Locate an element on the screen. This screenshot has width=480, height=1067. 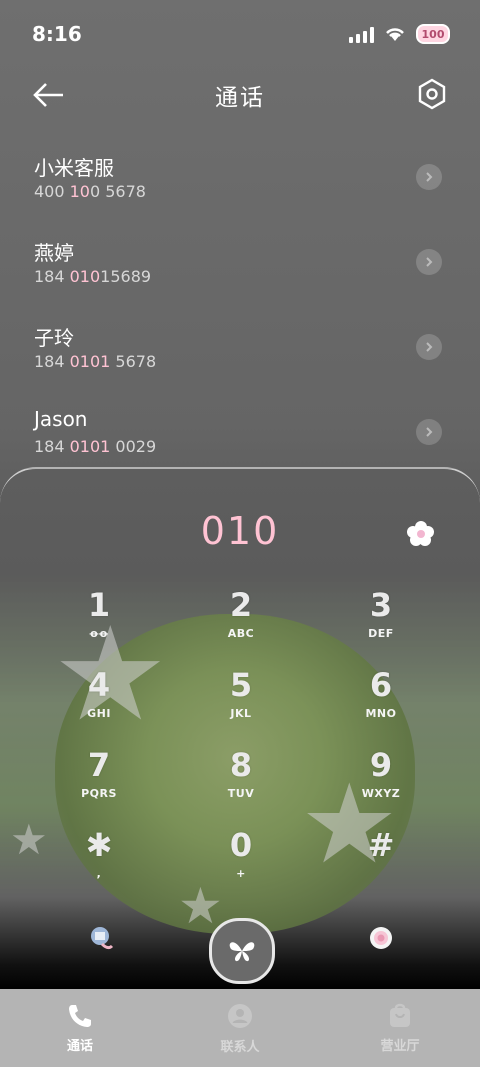
collapse-dialpad-icon is located at coordinates (102, 938).